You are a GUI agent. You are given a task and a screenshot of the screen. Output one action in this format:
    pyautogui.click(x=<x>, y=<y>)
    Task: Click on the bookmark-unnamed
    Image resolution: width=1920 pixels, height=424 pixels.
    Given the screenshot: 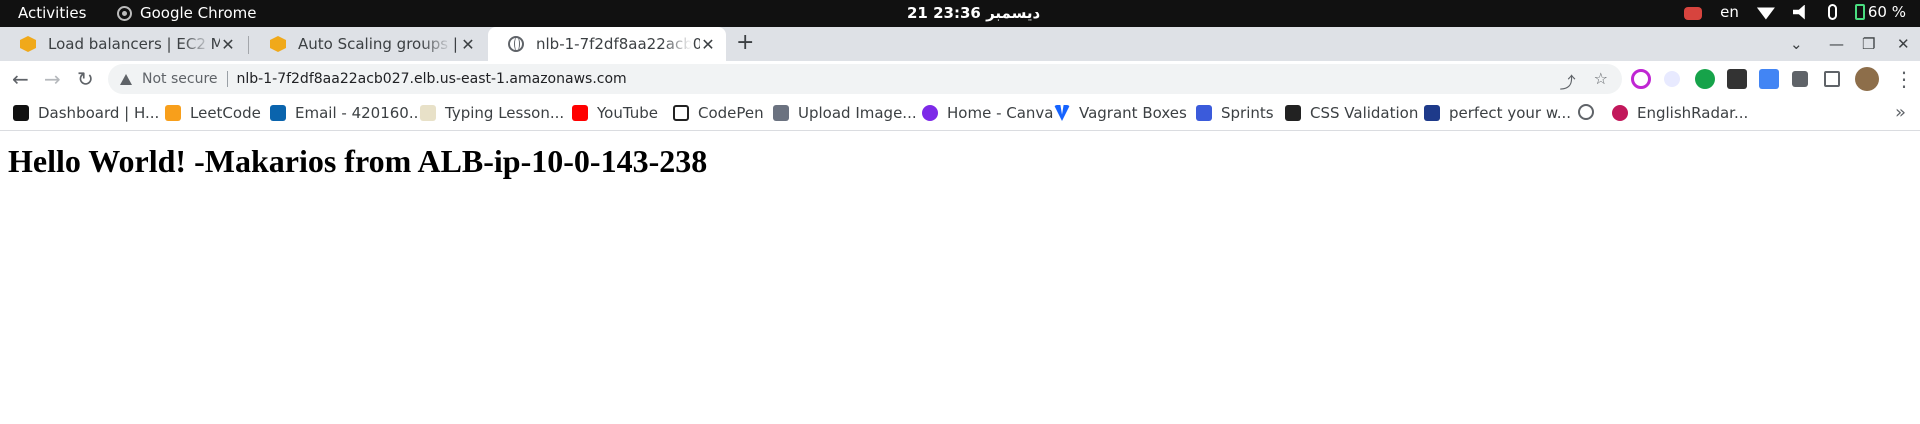 What is the action you would take?
    pyautogui.click(x=1586, y=112)
    